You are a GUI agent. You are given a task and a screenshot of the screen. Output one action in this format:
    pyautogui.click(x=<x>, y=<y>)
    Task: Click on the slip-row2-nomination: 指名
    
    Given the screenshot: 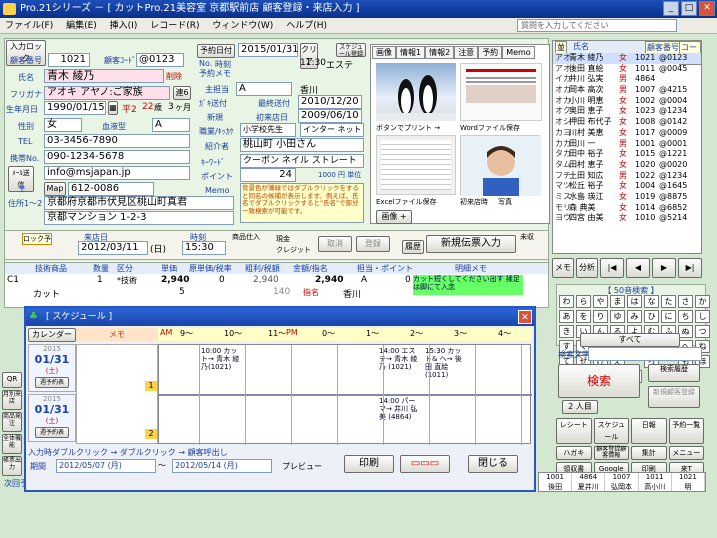 What is the action you would take?
    pyautogui.click(x=311, y=292)
    